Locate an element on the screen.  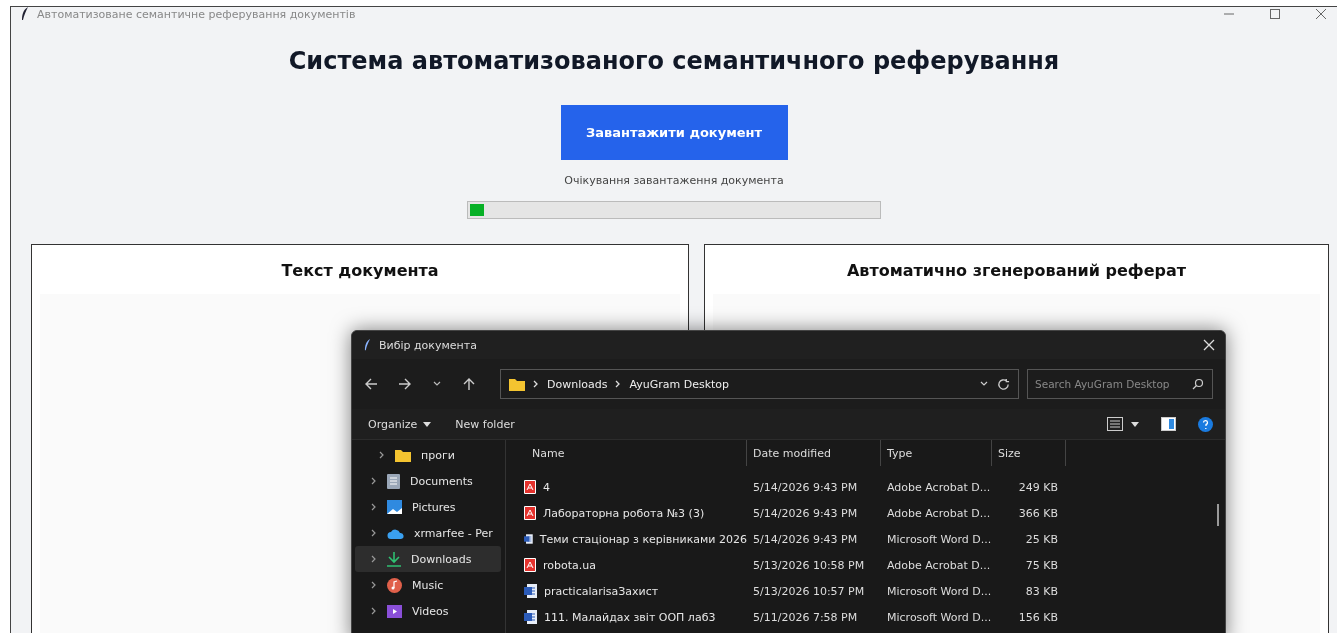
panel-title: Текст документа is located at coordinates (360, 271).